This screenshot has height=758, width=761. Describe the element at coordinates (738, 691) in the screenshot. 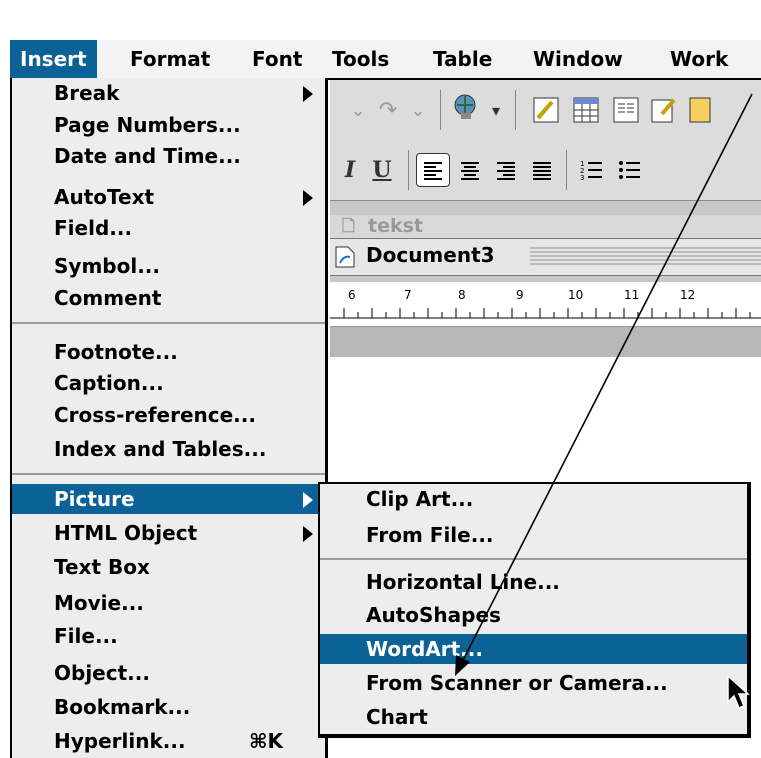

I see `mouse-cursor-icon` at that location.